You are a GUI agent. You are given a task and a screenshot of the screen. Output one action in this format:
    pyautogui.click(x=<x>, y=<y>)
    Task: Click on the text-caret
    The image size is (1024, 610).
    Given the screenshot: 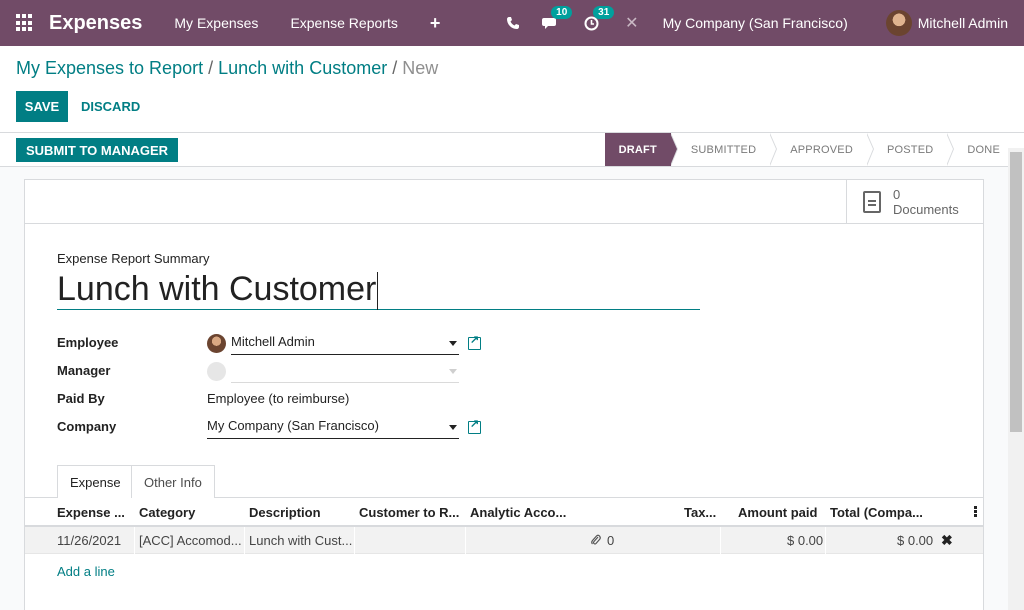 What is the action you would take?
    pyautogui.click(x=378, y=291)
    